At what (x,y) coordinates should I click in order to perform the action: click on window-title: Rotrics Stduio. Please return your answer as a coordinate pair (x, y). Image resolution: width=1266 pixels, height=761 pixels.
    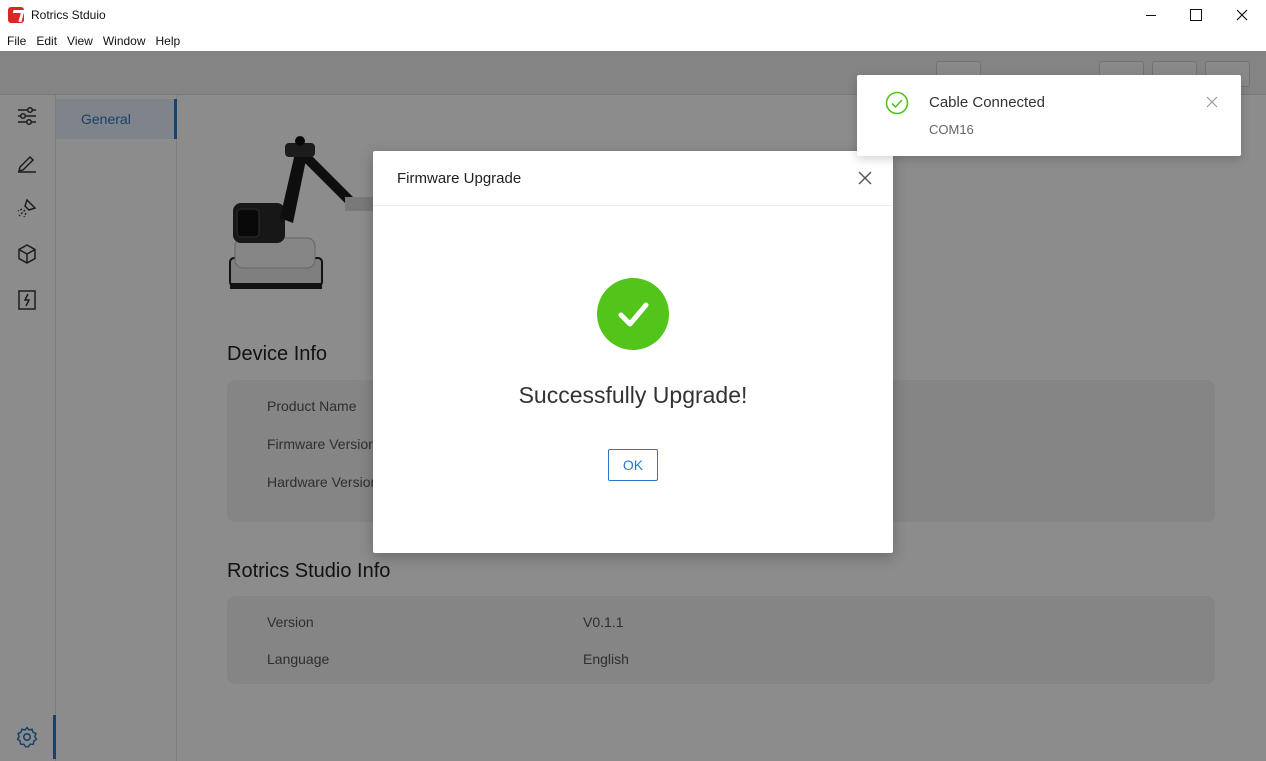
    Looking at the image, I should click on (68, 15).